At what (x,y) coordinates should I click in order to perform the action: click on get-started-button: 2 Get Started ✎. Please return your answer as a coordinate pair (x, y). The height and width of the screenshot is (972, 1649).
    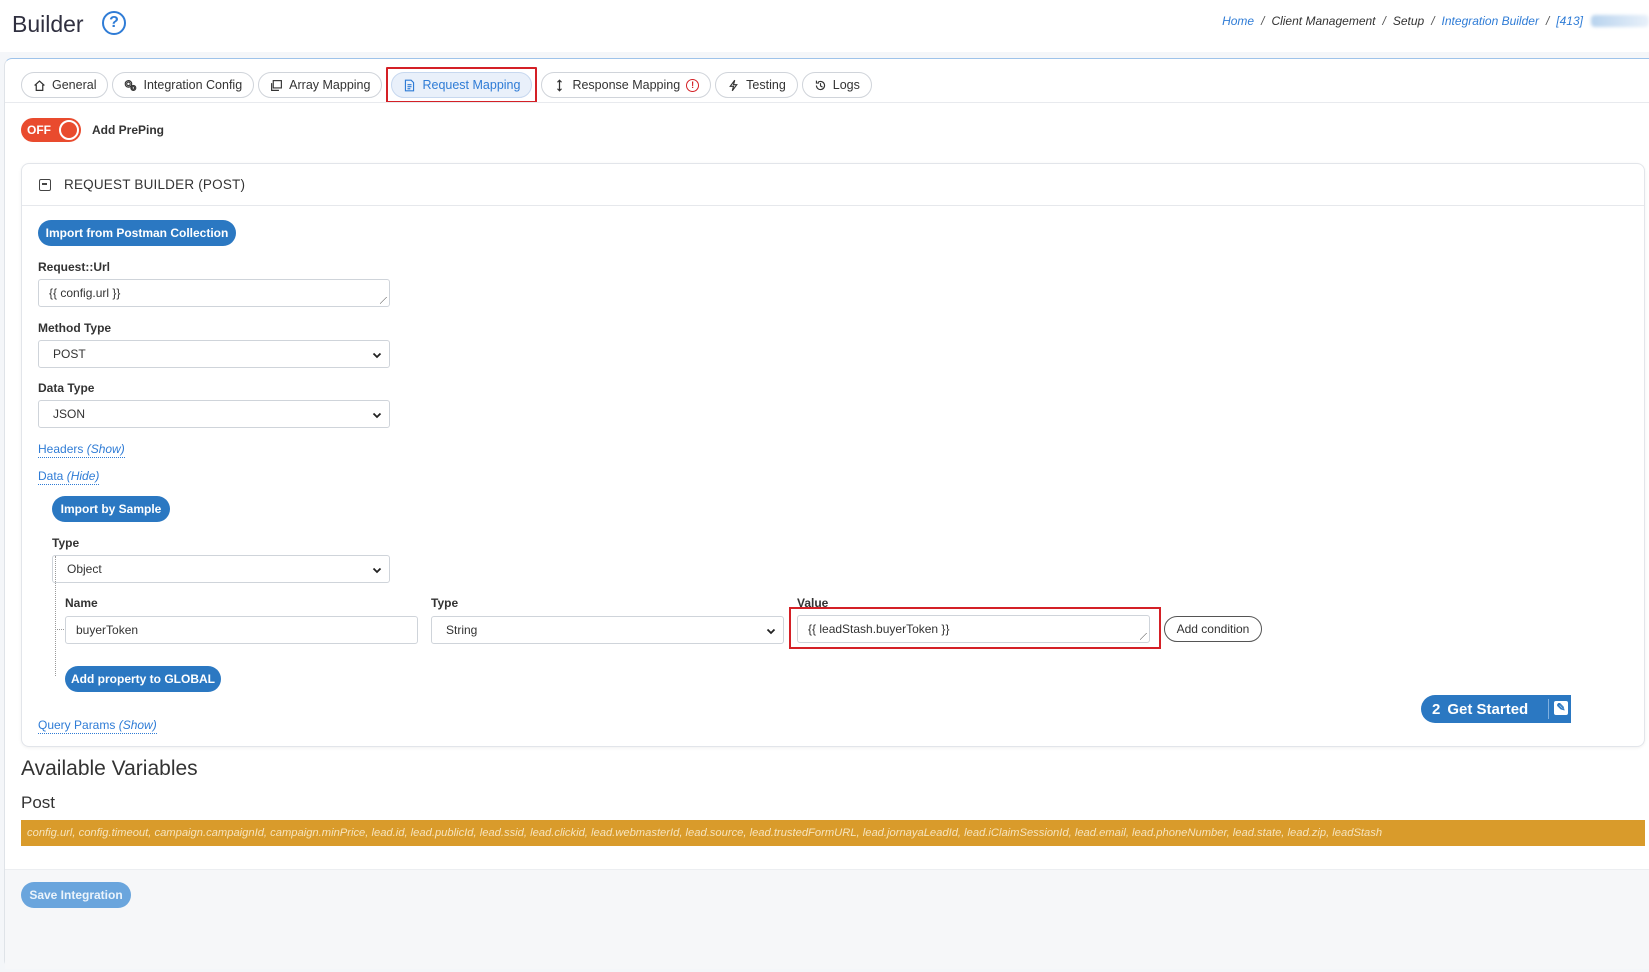
    Looking at the image, I should click on (1496, 709).